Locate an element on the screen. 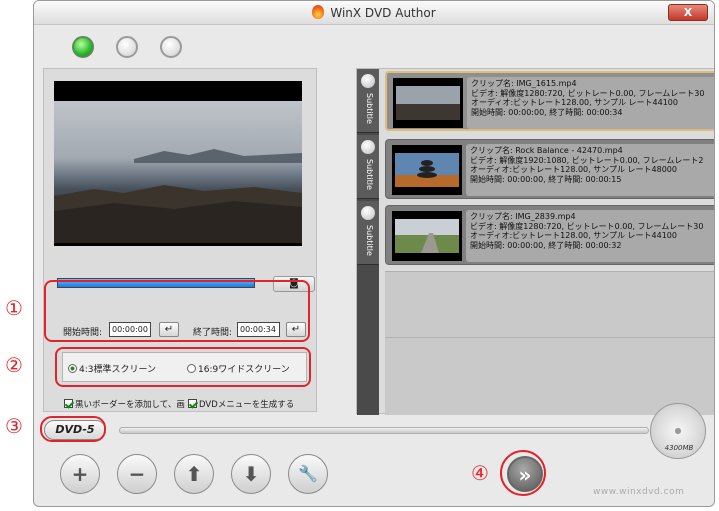 The width and height of the screenshot is (719, 511). video-preview is located at coordinates (178, 163).